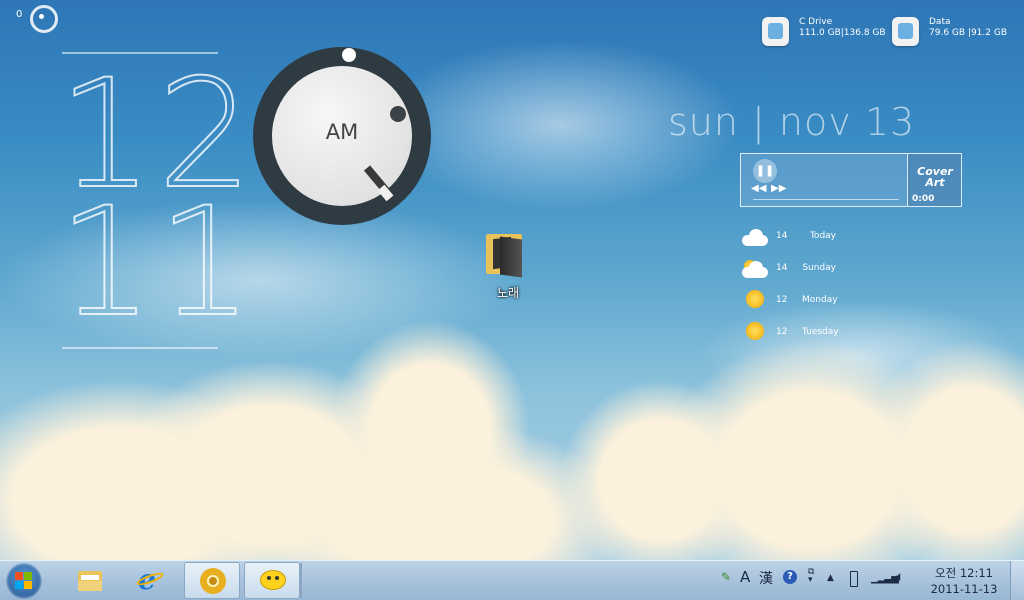  Describe the element at coordinates (816, 22) in the screenshot. I see `drive-name: C Drive` at that location.